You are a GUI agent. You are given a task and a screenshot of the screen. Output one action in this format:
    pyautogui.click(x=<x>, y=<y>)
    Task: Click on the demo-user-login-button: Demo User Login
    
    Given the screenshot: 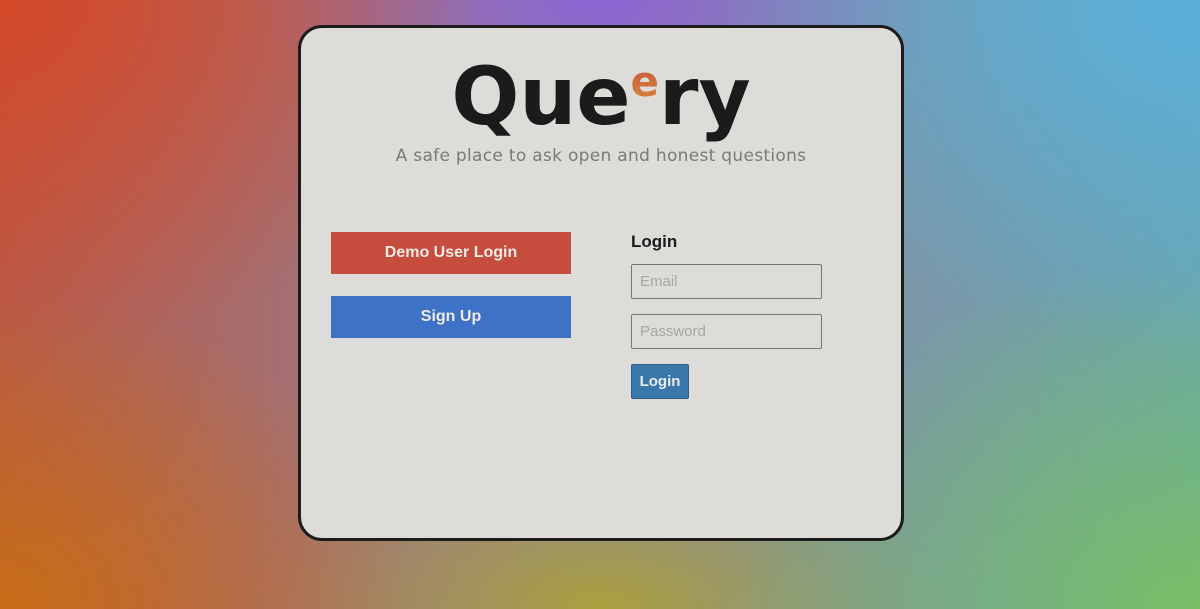 What is the action you would take?
    pyautogui.click(x=451, y=253)
    